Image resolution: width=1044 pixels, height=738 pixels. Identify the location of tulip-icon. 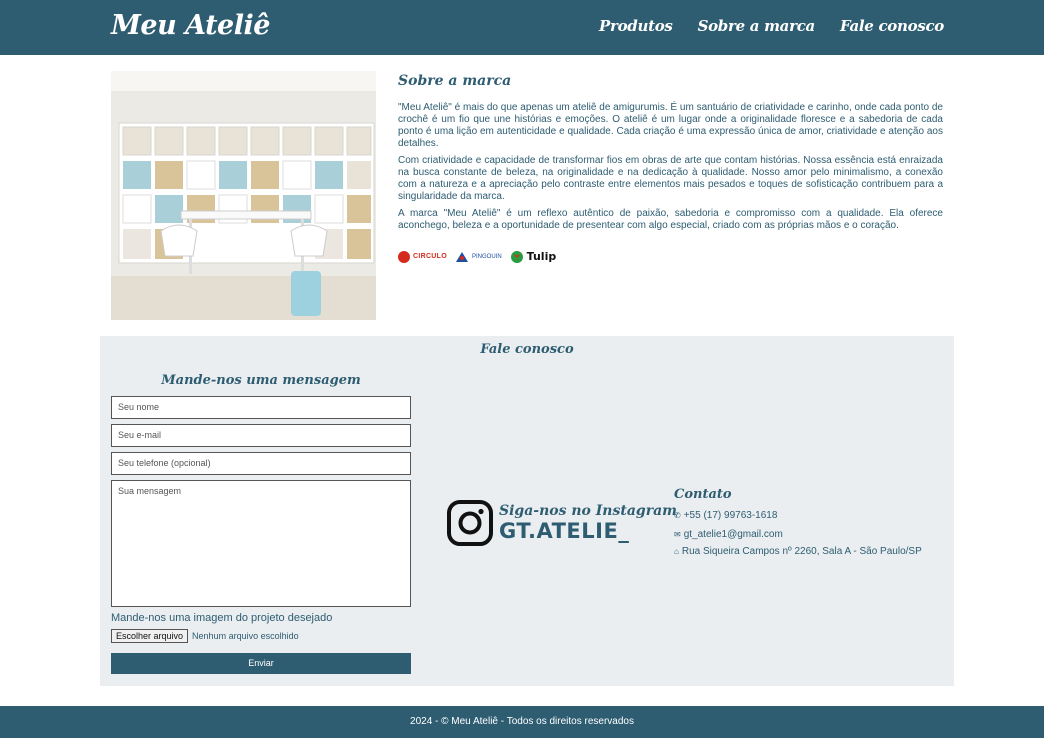
(516, 256).